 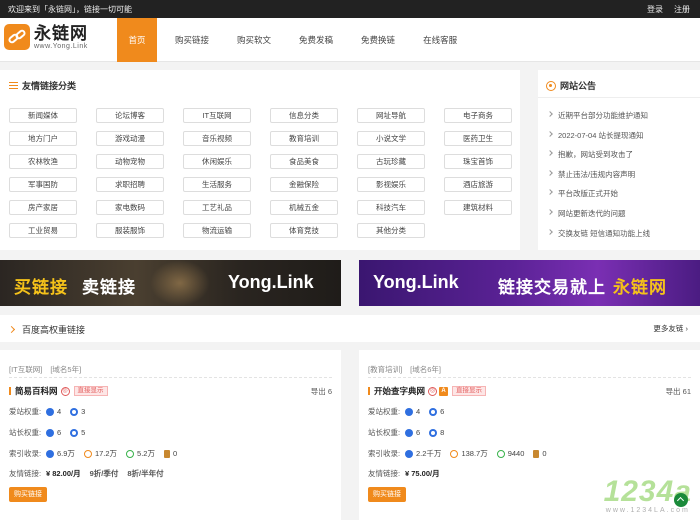 I want to click on notice-item: 网站更新迭代的问题, so click(x=598, y=218).